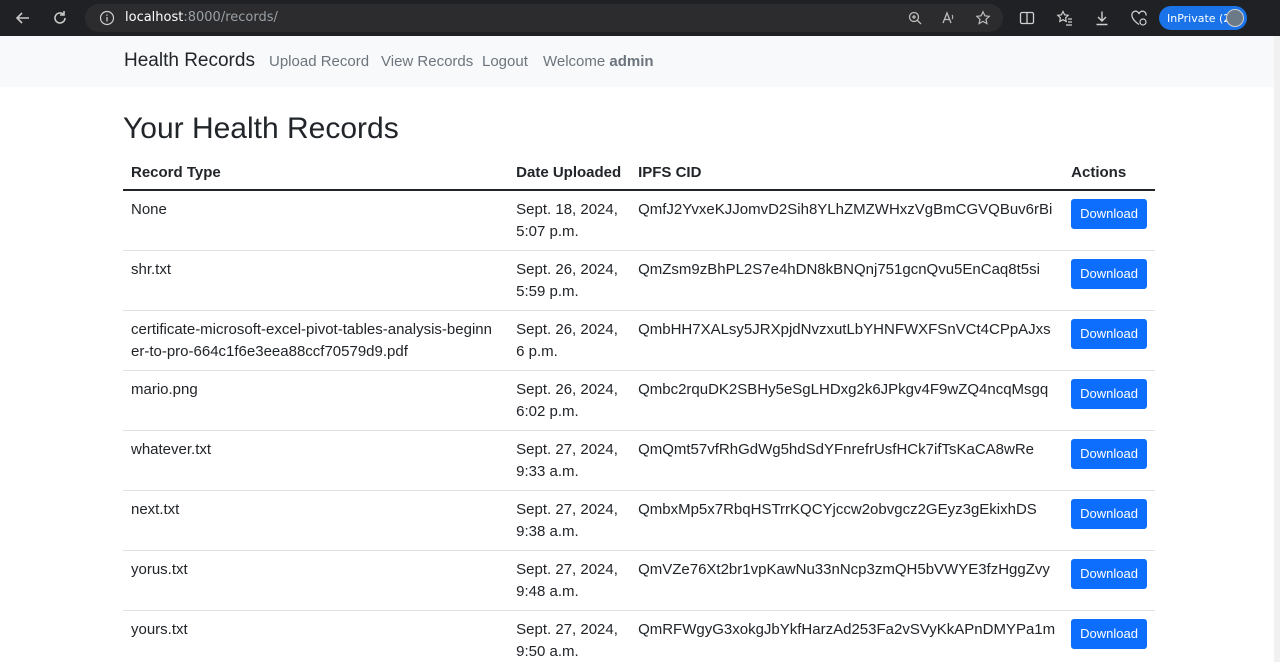 The width and height of the screenshot is (1280, 662). What do you see at coordinates (189, 61) in the screenshot?
I see `navbar-brand: Health Records` at bounding box center [189, 61].